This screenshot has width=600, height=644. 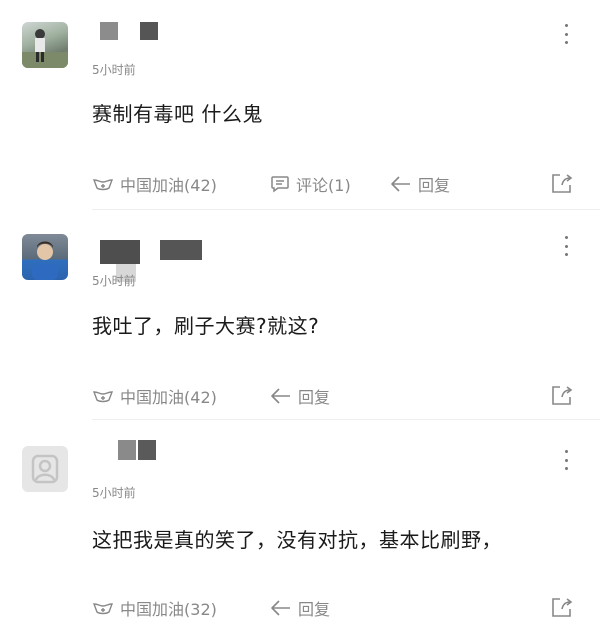 I want to click on comment-actions: 中国加油(32) 回复, so click(x=342, y=608).